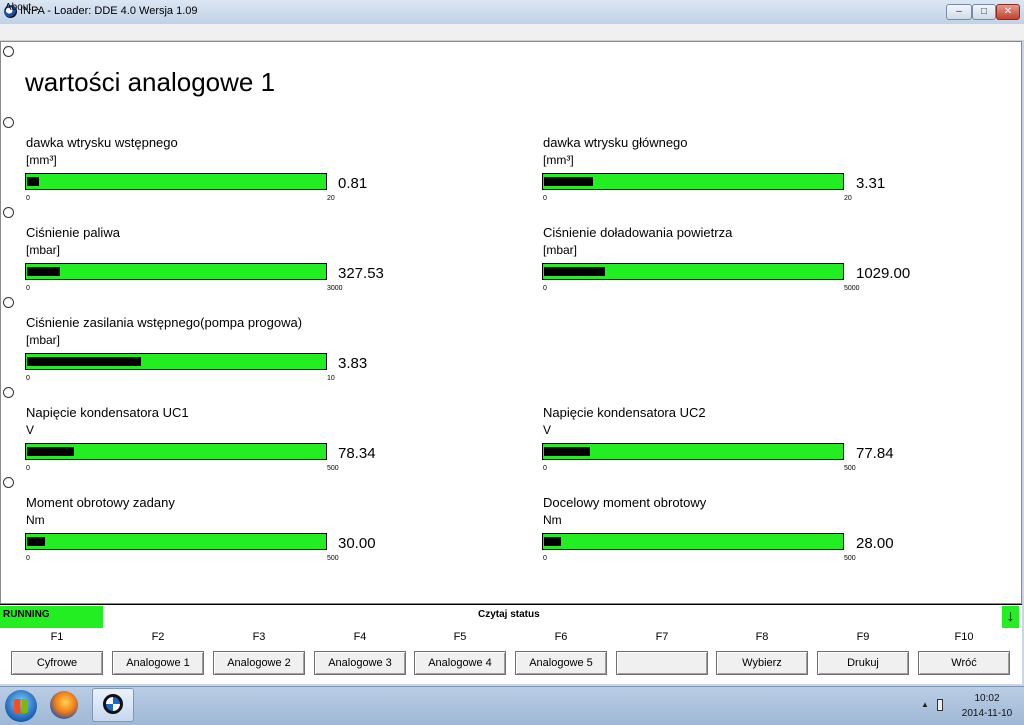 This screenshot has height=725, width=1024. Describe the element at coordinates (26, 614) in the screenshot. I see `status-running-text: RUNNING` at that location.